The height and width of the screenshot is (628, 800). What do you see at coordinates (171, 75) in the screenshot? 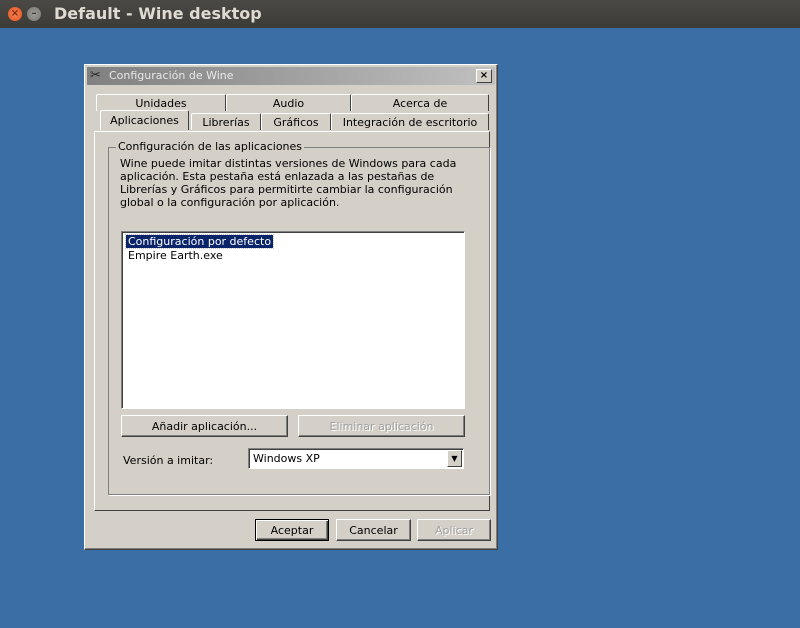
I see `dialog-title: Configuración de Wine` at bounding box center [171, 75].